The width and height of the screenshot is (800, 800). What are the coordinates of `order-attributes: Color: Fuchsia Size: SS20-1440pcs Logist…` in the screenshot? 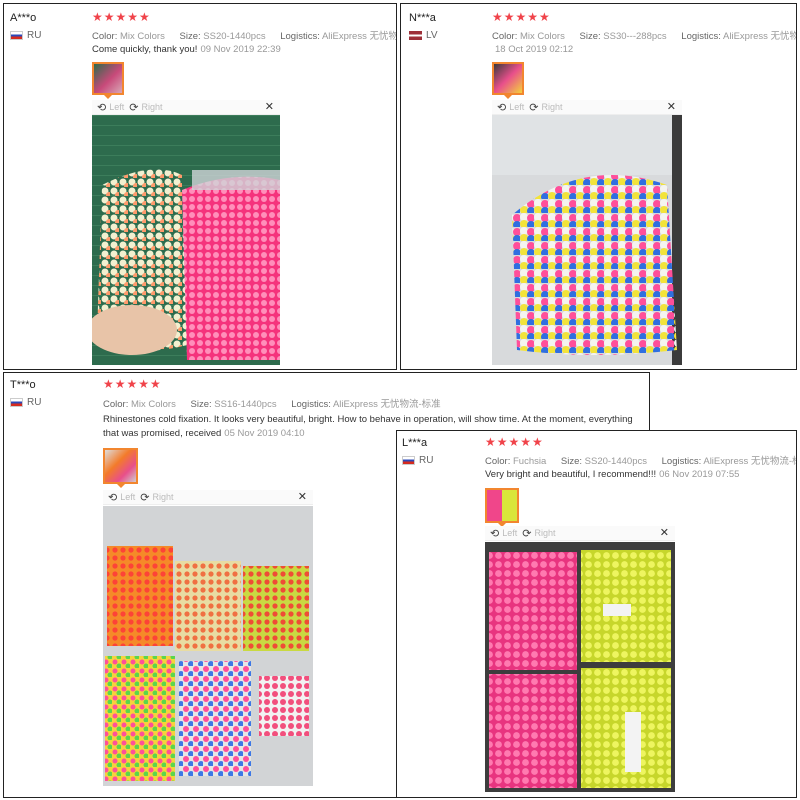 It's located at (640, 460).